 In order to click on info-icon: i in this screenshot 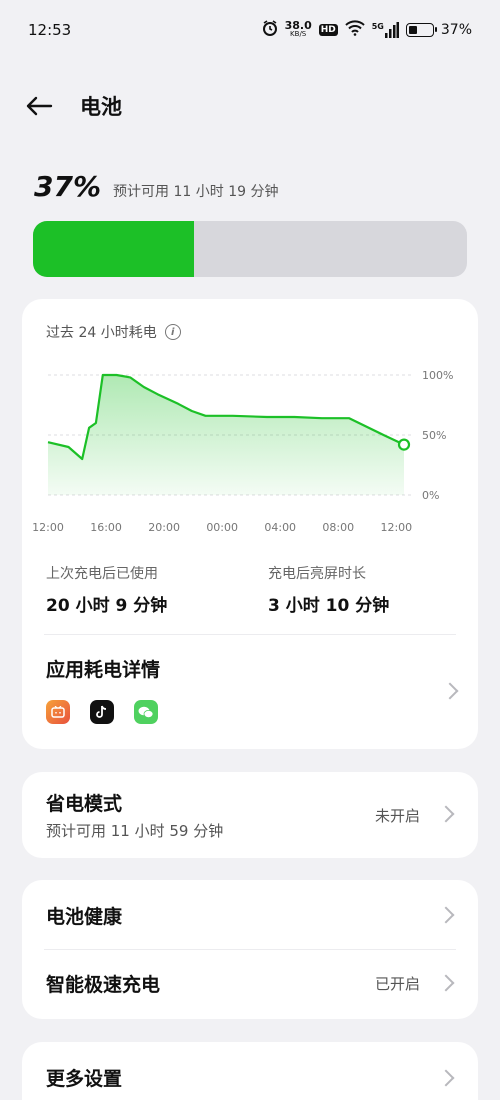, I will do `click(172, 332)`.